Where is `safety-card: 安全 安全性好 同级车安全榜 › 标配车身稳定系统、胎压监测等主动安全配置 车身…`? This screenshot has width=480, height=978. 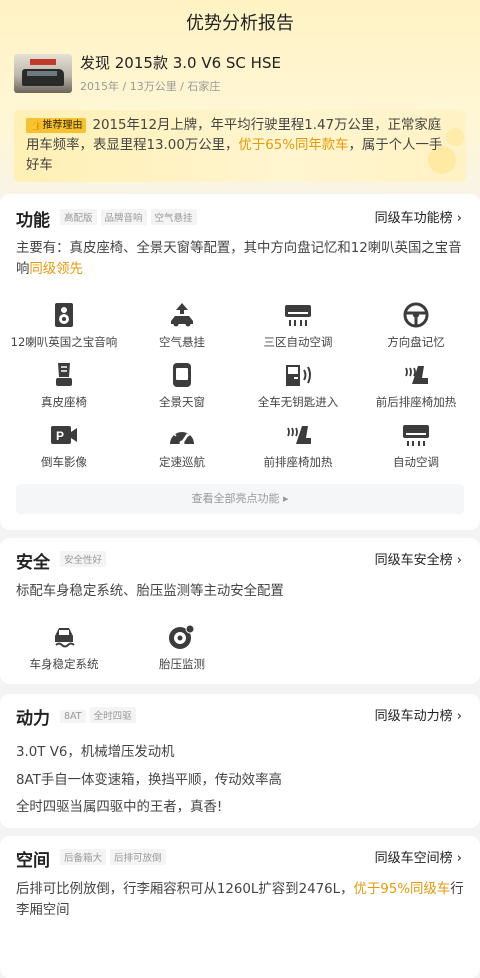 safety-card: 安全 安全性好 同级车安全榜 › 标配车身稳定系统、胎压监测等主动安全配置 车身… is located at coordinates (240, 611).